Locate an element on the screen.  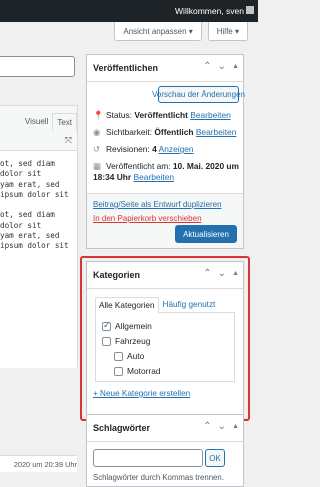
tab-visual: Visuell is located at coordinates (36, 122).